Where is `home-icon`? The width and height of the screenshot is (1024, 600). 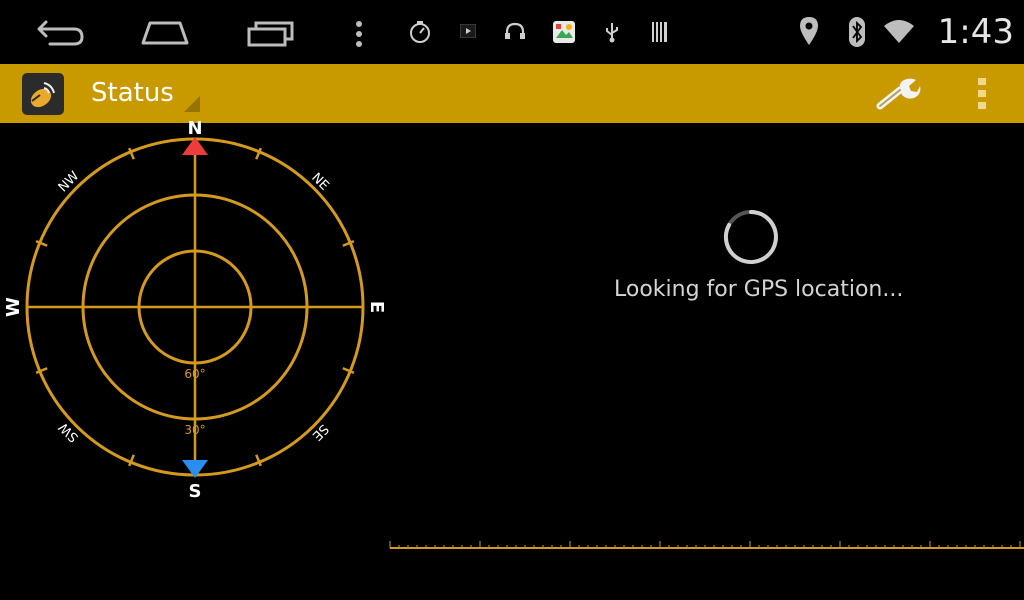 home-icon is located at coordinates (165, 33).